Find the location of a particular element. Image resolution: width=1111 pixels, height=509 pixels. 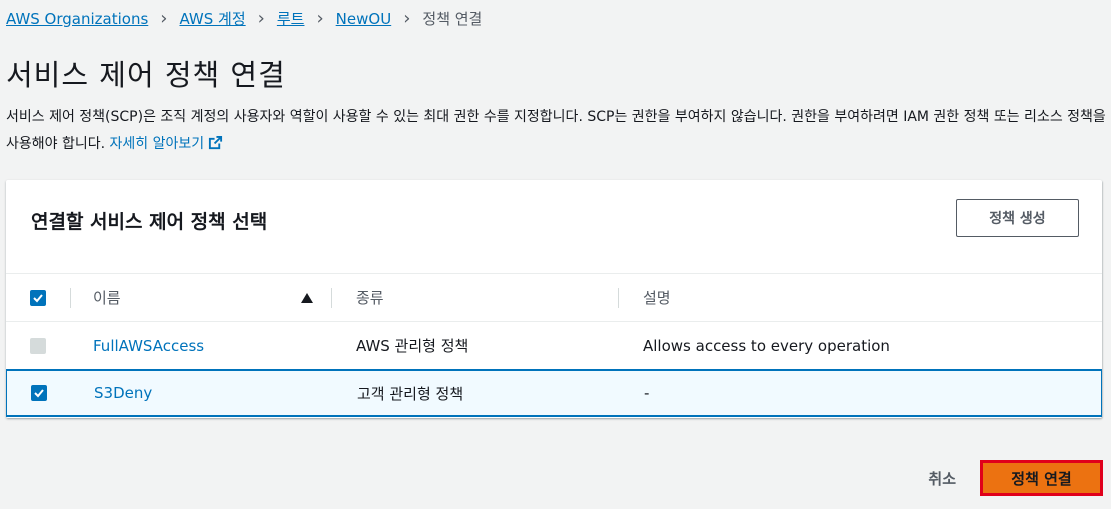

attach-policy-button: 정책 연결 is located at coordinates (1041, 478).